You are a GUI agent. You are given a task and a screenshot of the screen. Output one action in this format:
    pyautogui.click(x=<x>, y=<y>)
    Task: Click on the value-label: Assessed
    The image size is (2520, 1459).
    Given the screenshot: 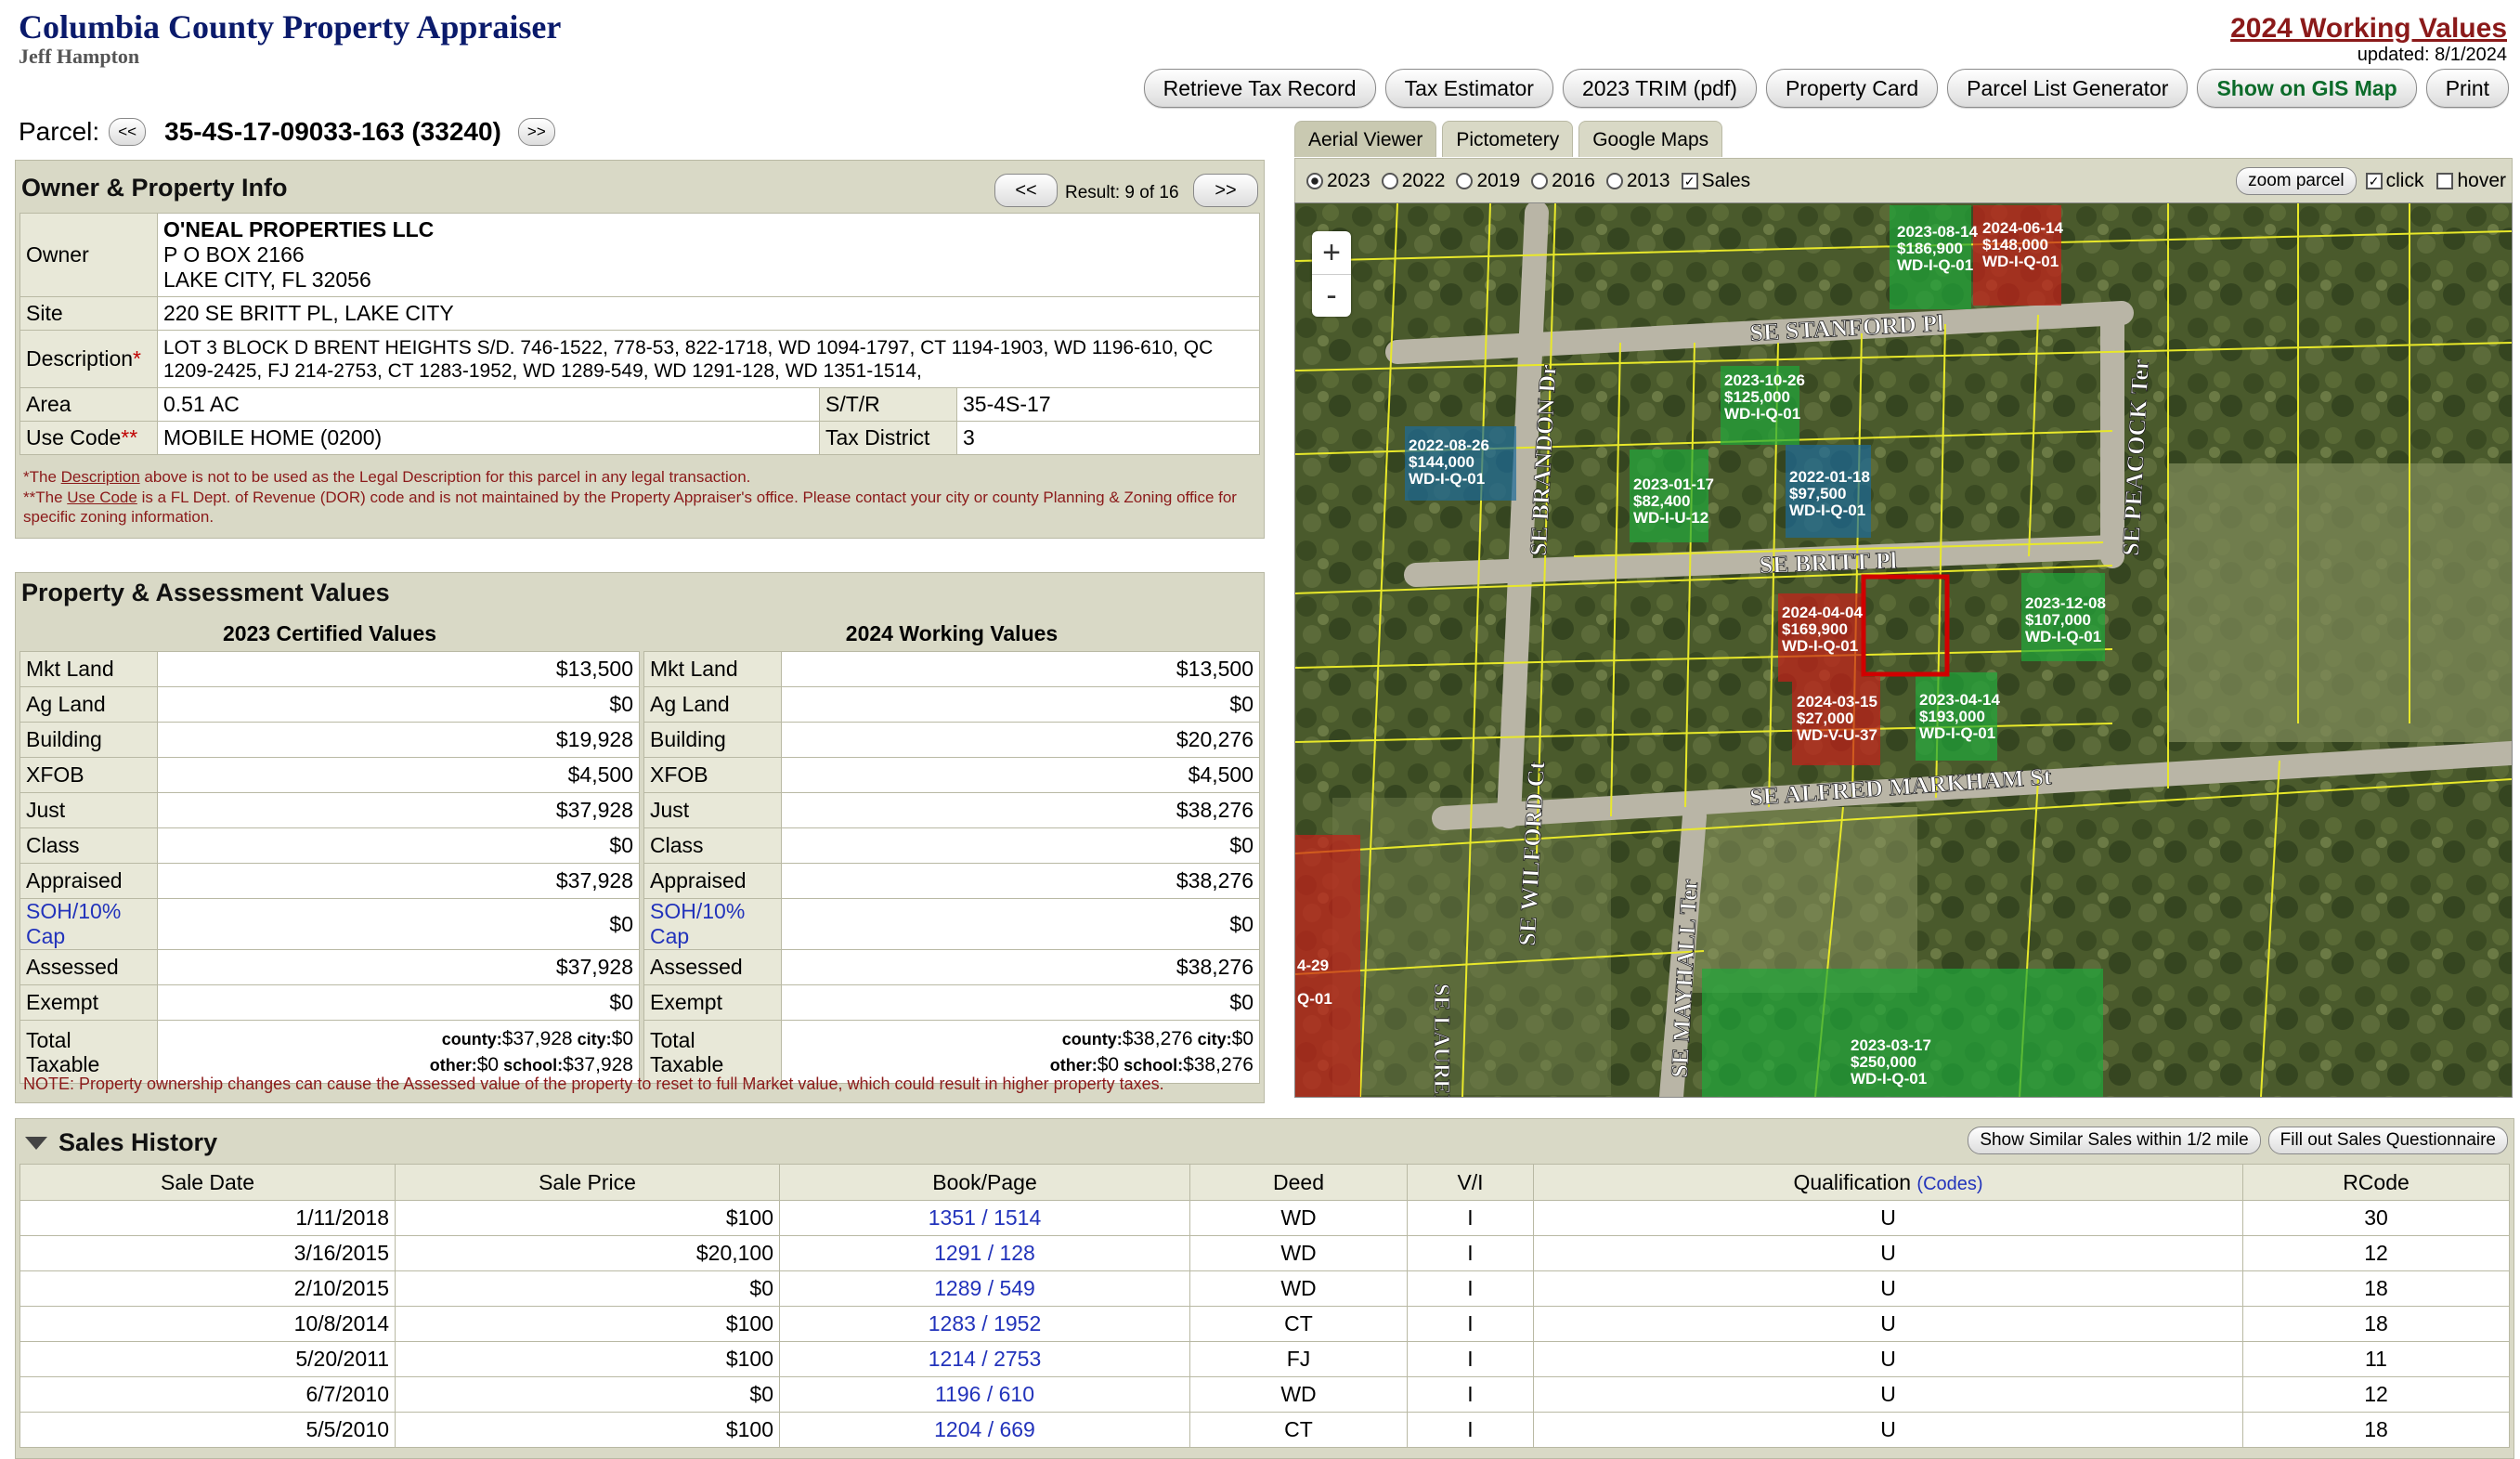 What is the action you would take?
    pyautogui.click(x=712, y=967)
    